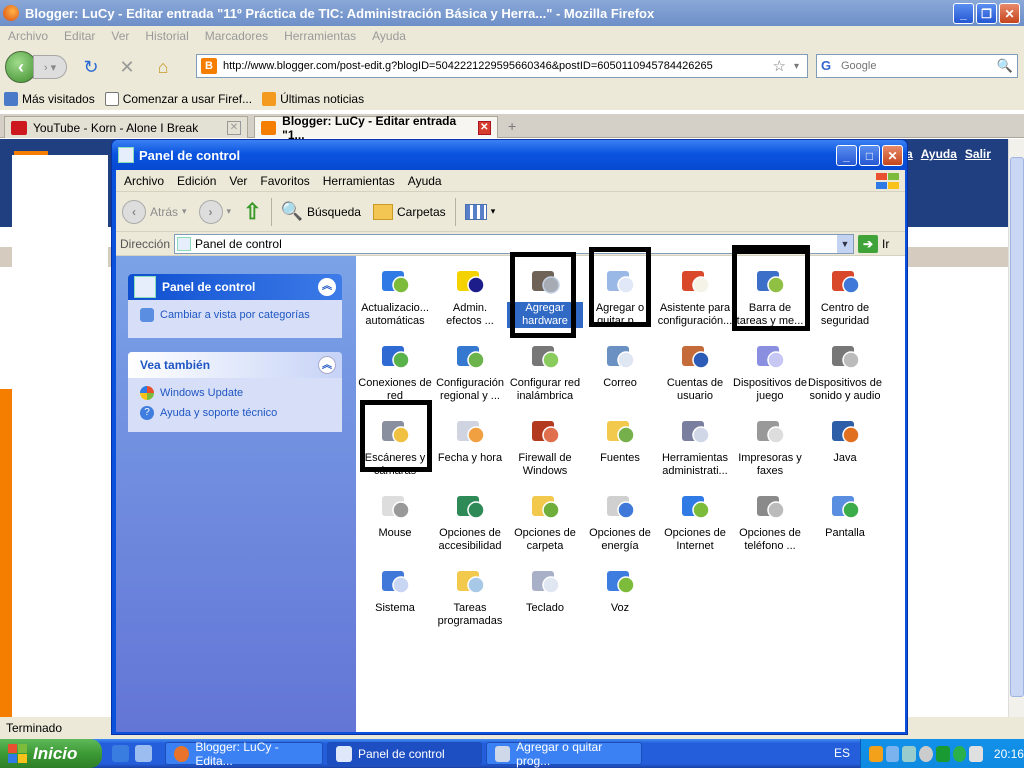 The image size is (1024, 768). I want to click on bookmark-mas-visitados: Más visitados, so click(49, 99).